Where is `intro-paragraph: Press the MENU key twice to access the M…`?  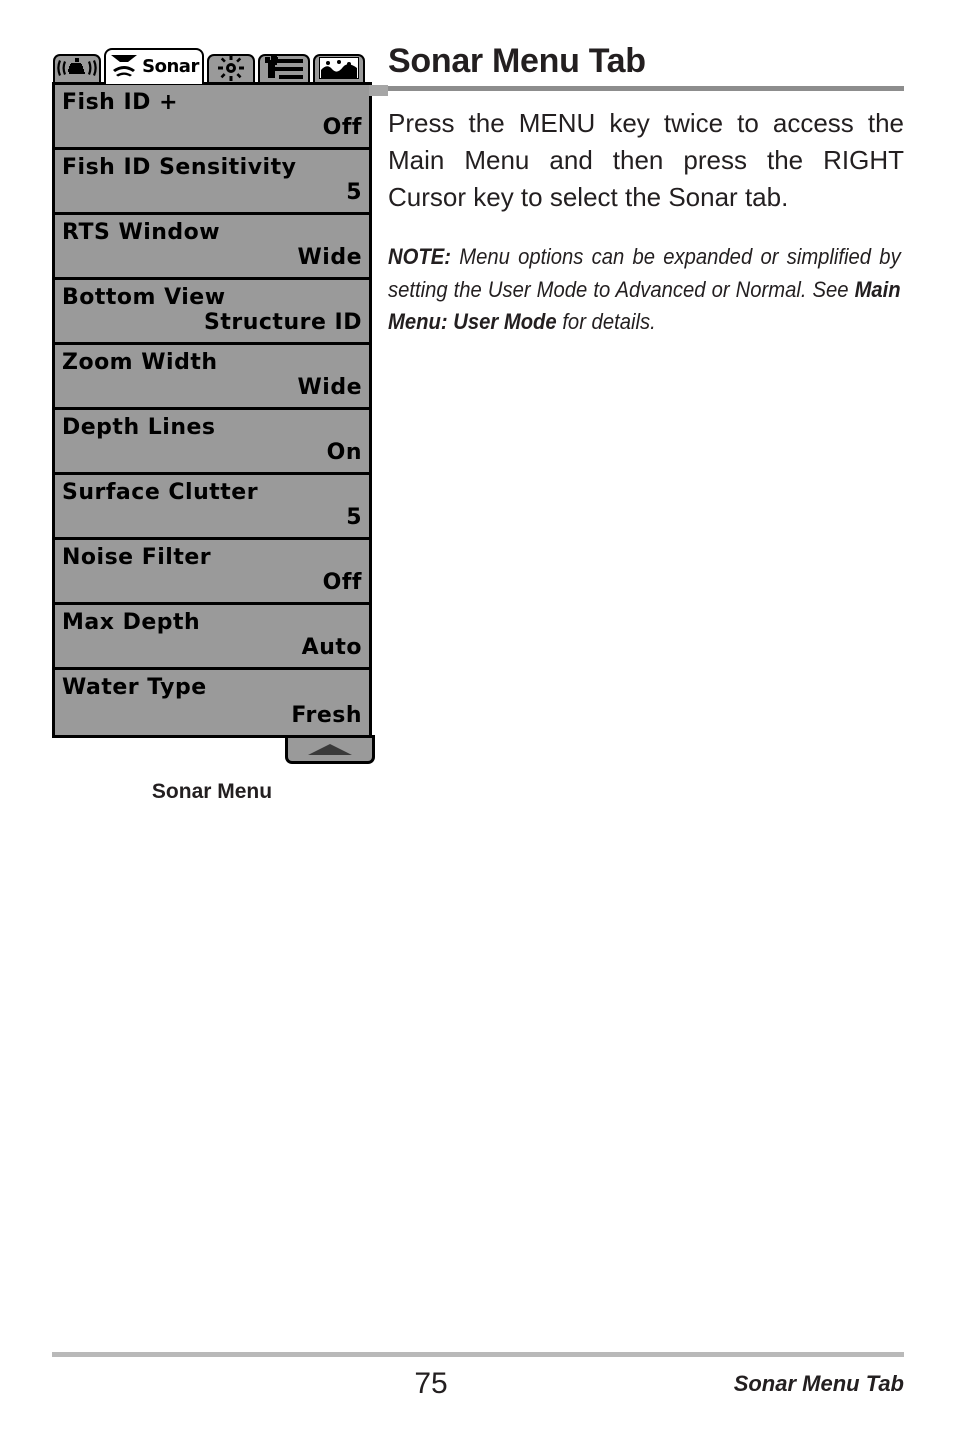
intro-paragraph: Press the MENU key twice to access the M… is located at coordinates (646, 159).